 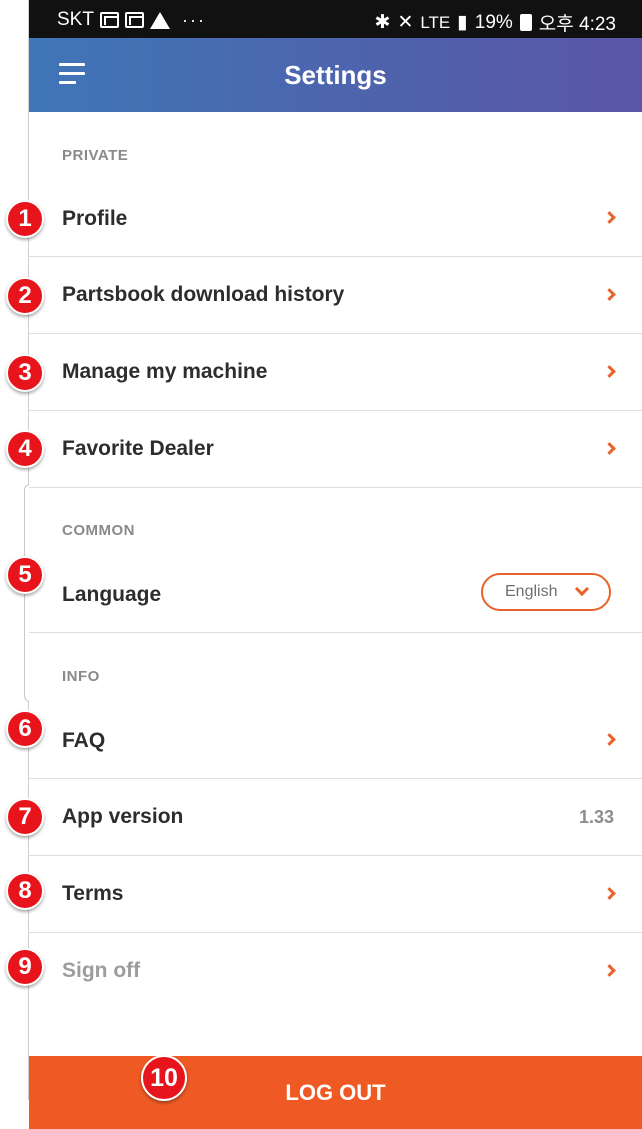 I want to click on language-select: English, so click(x=546, y=592).